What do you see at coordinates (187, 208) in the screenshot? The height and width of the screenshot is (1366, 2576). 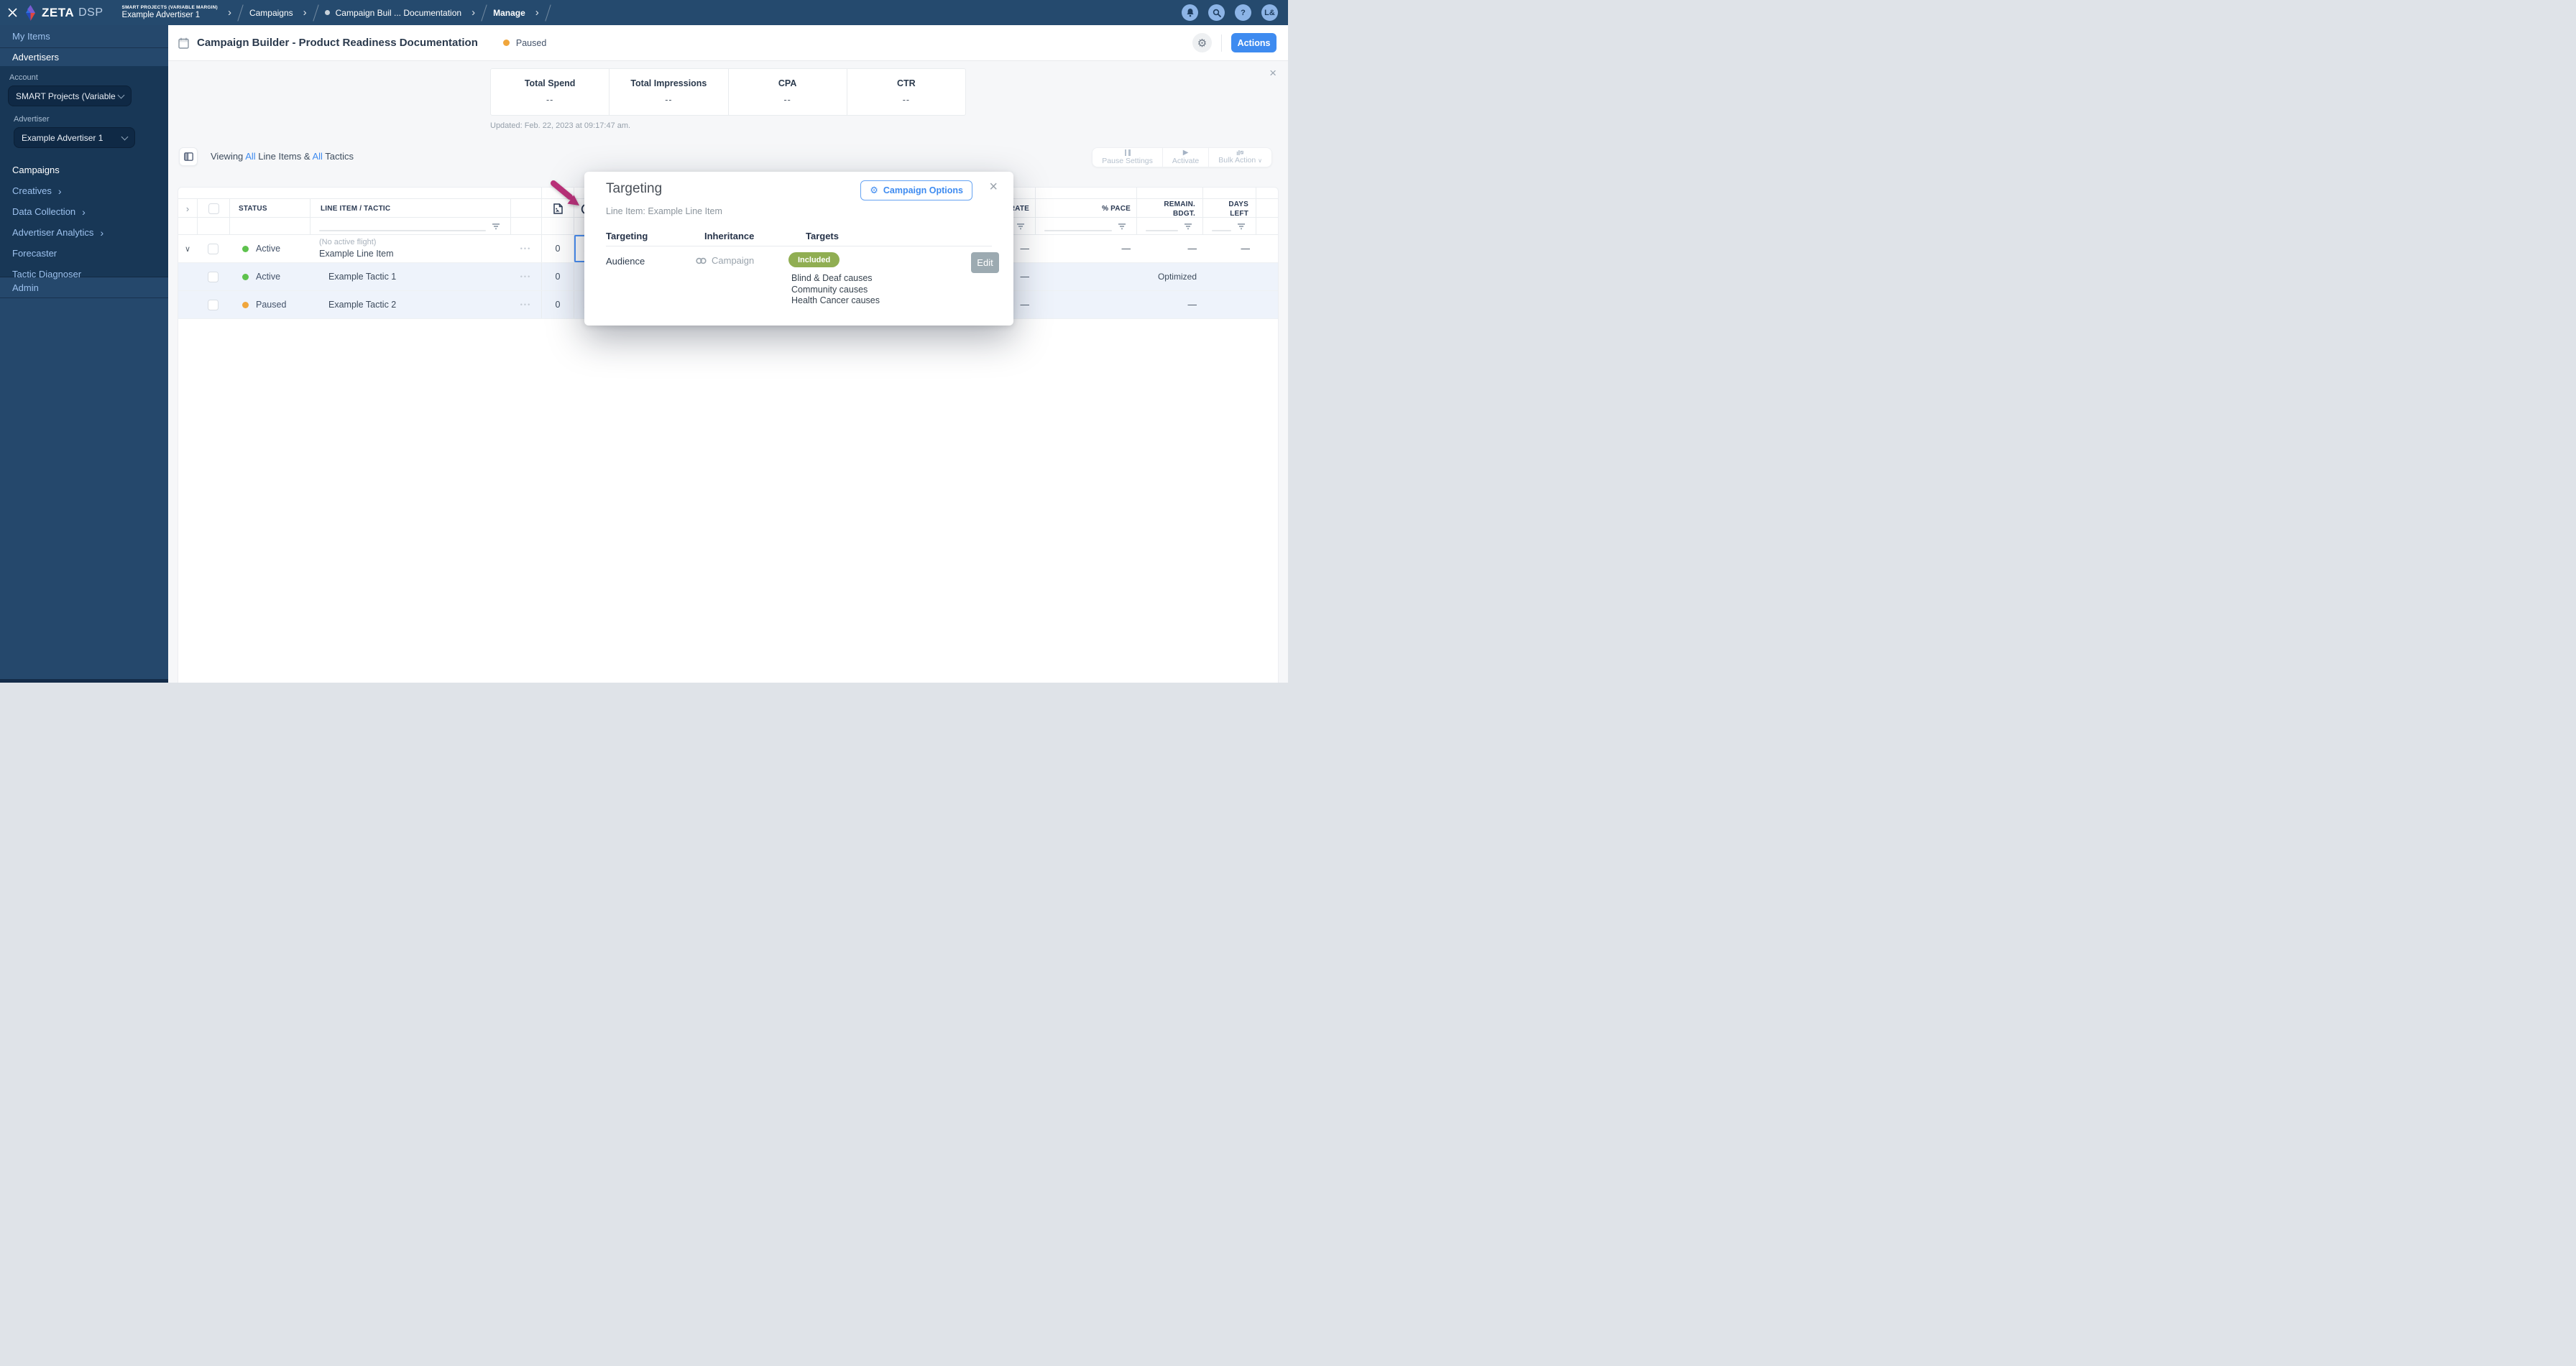 I see `expand-all-chevron: ›` at bounding box center [187, 208].